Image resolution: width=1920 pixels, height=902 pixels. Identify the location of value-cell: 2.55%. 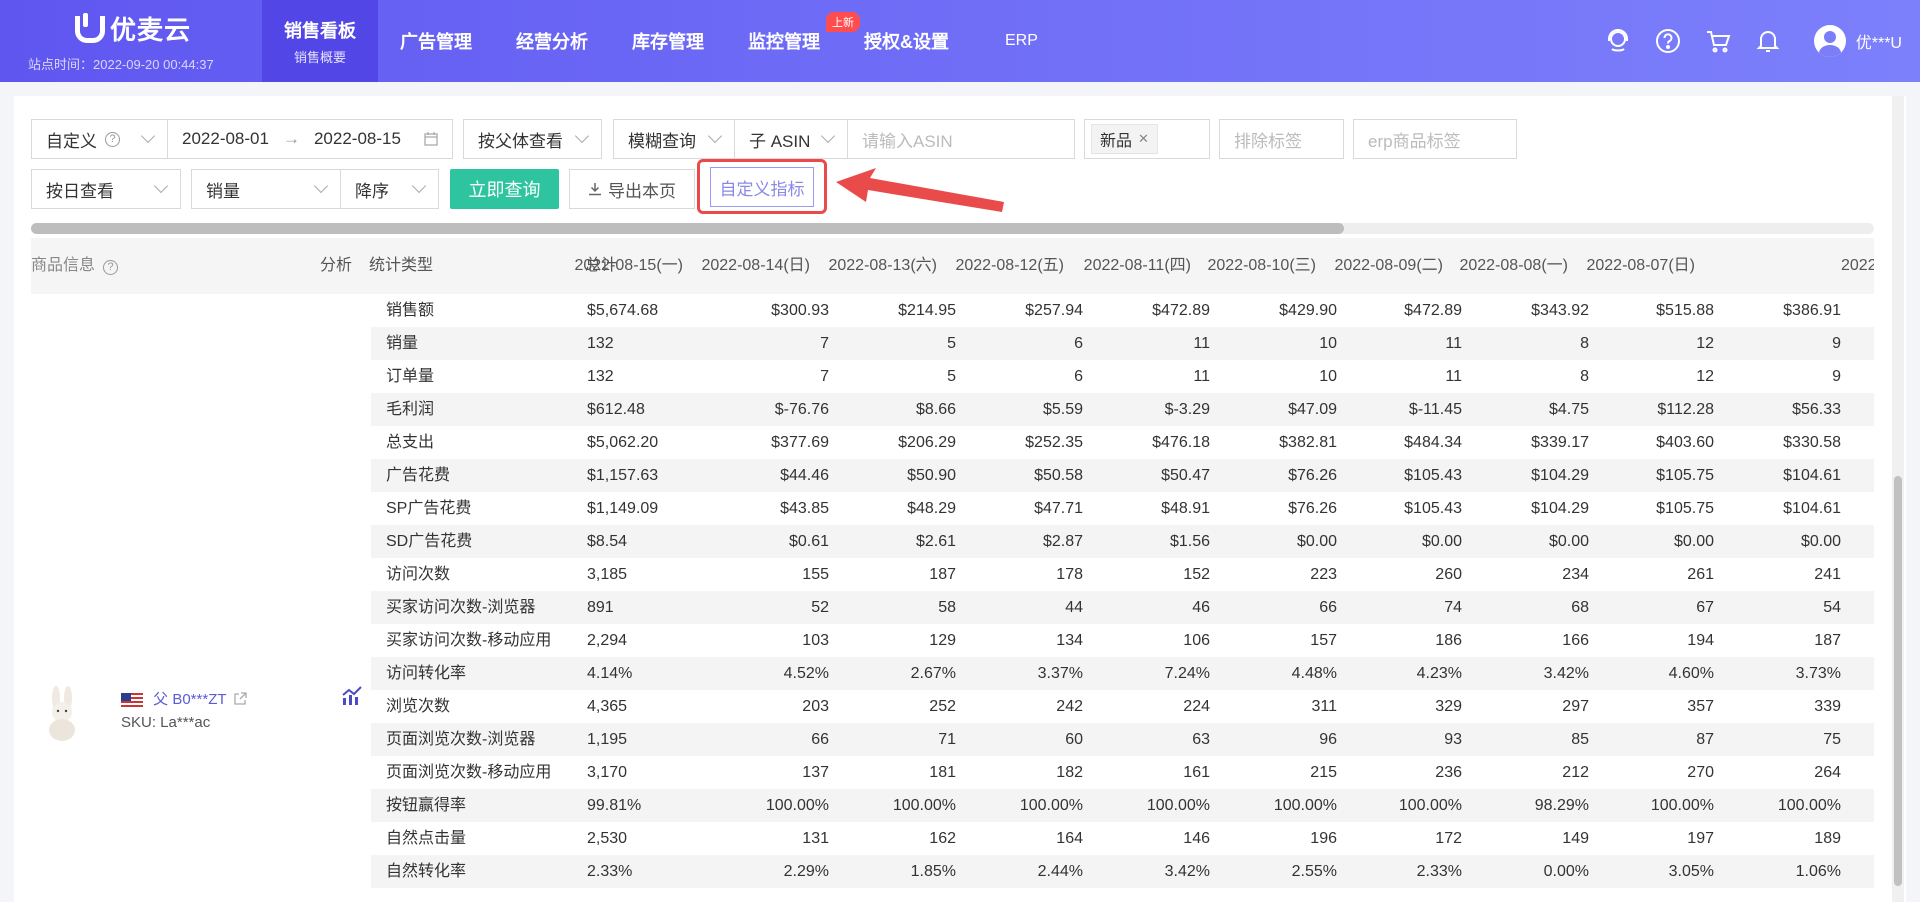
(1314, 871).